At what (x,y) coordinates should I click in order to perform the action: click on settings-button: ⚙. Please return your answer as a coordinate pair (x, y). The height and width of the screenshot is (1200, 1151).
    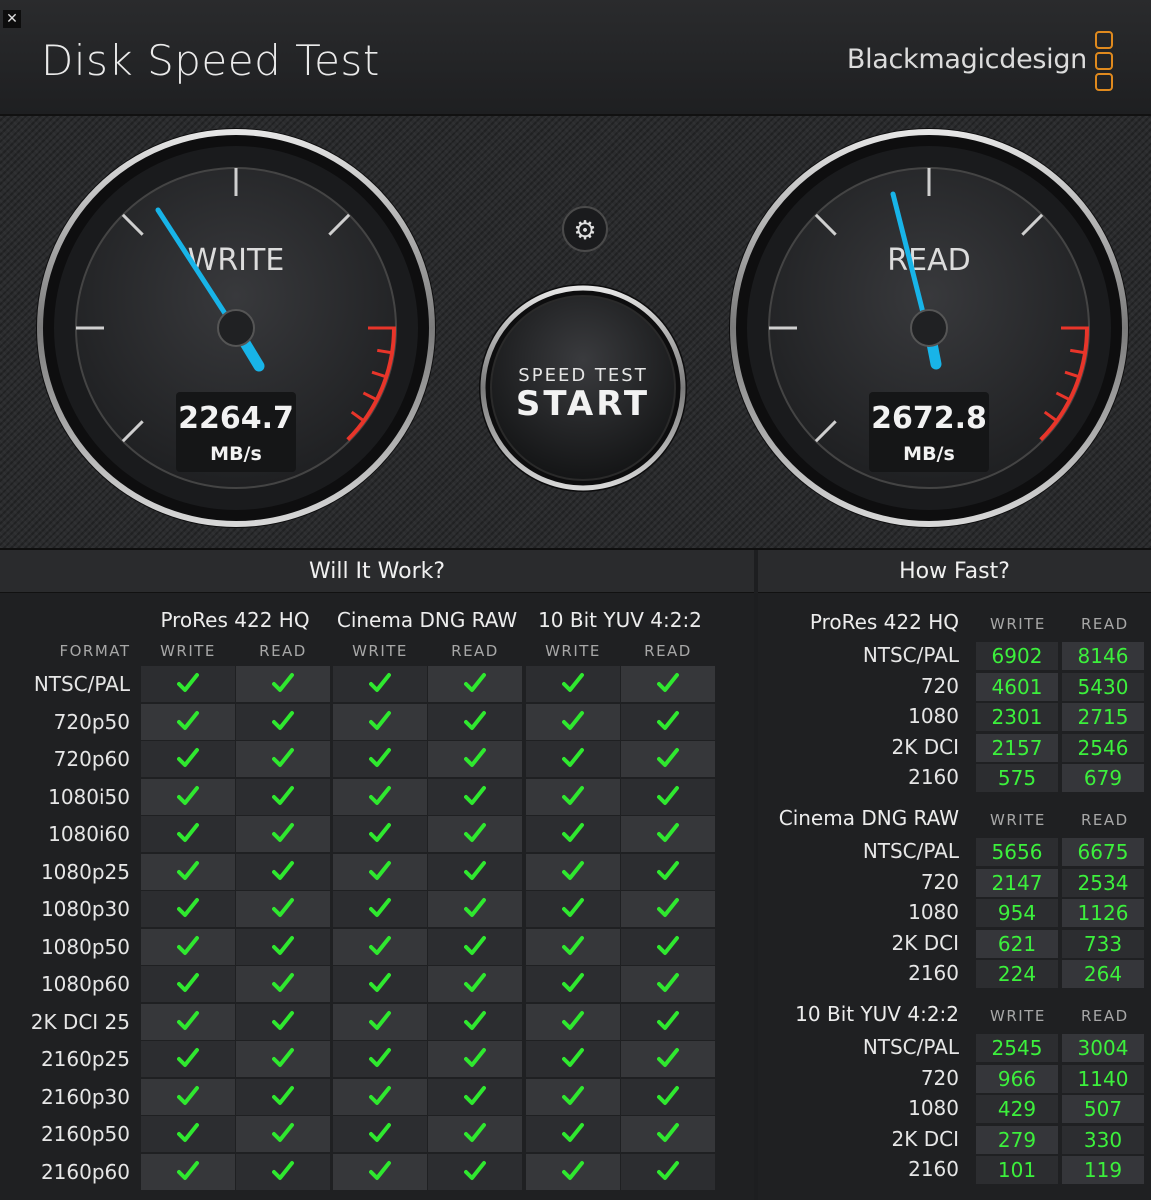
    Looking at the image, I should click on (585, 229).